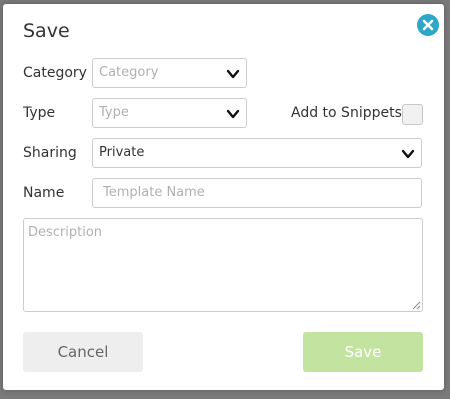 Image resolution: width=450 pixels, height=399 pixels. What do you see at coordinates (257, 193) in the screenshot?
I see `template-name-input: Template Name` at bounding box center [257, 193].